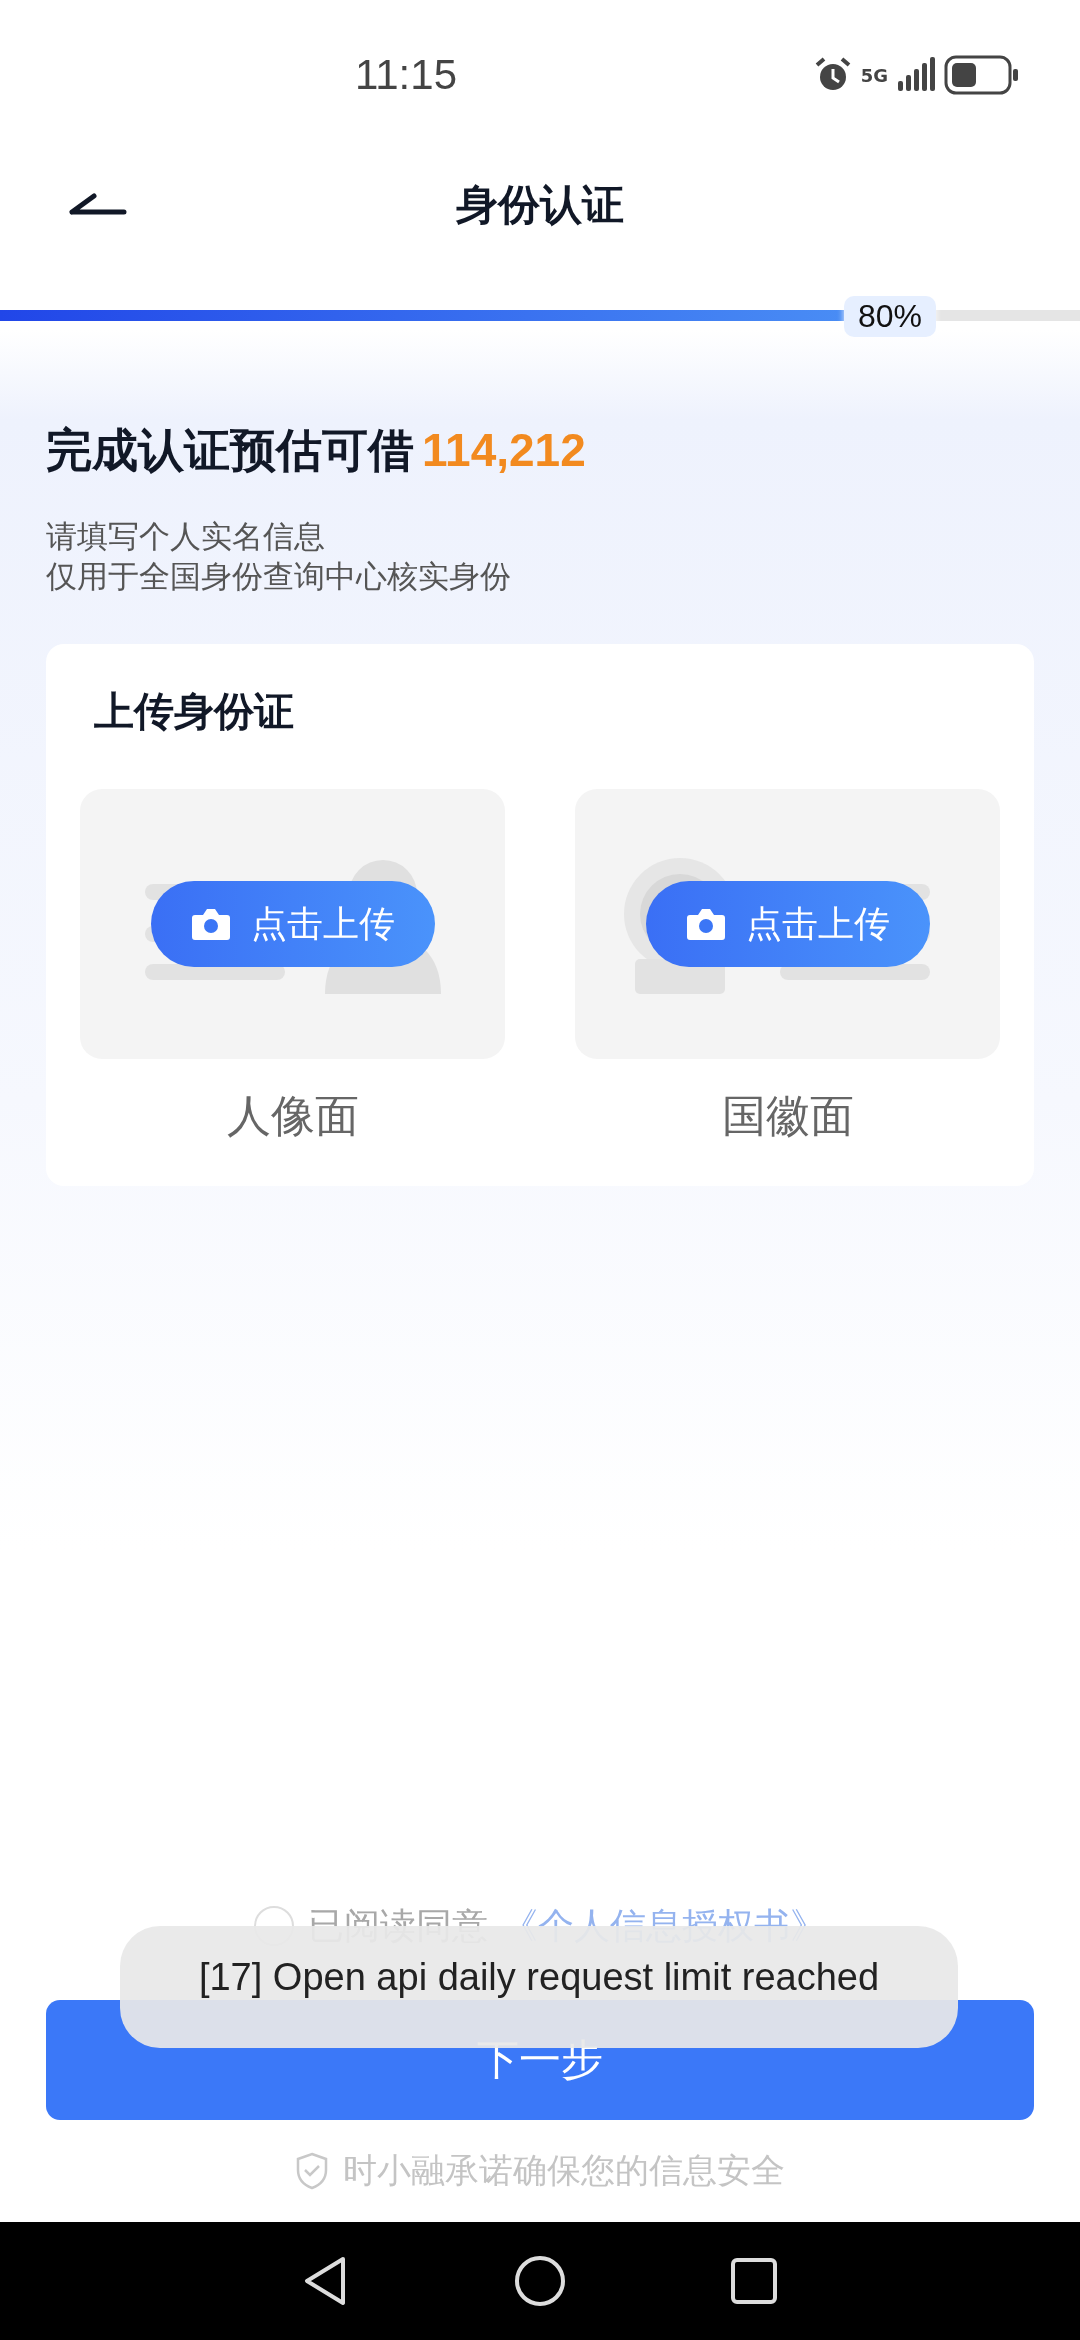  What do you see at coordinates (874, 75) in the screenshot?
I see `network-type: 5G` at bounding box center [874, 75].